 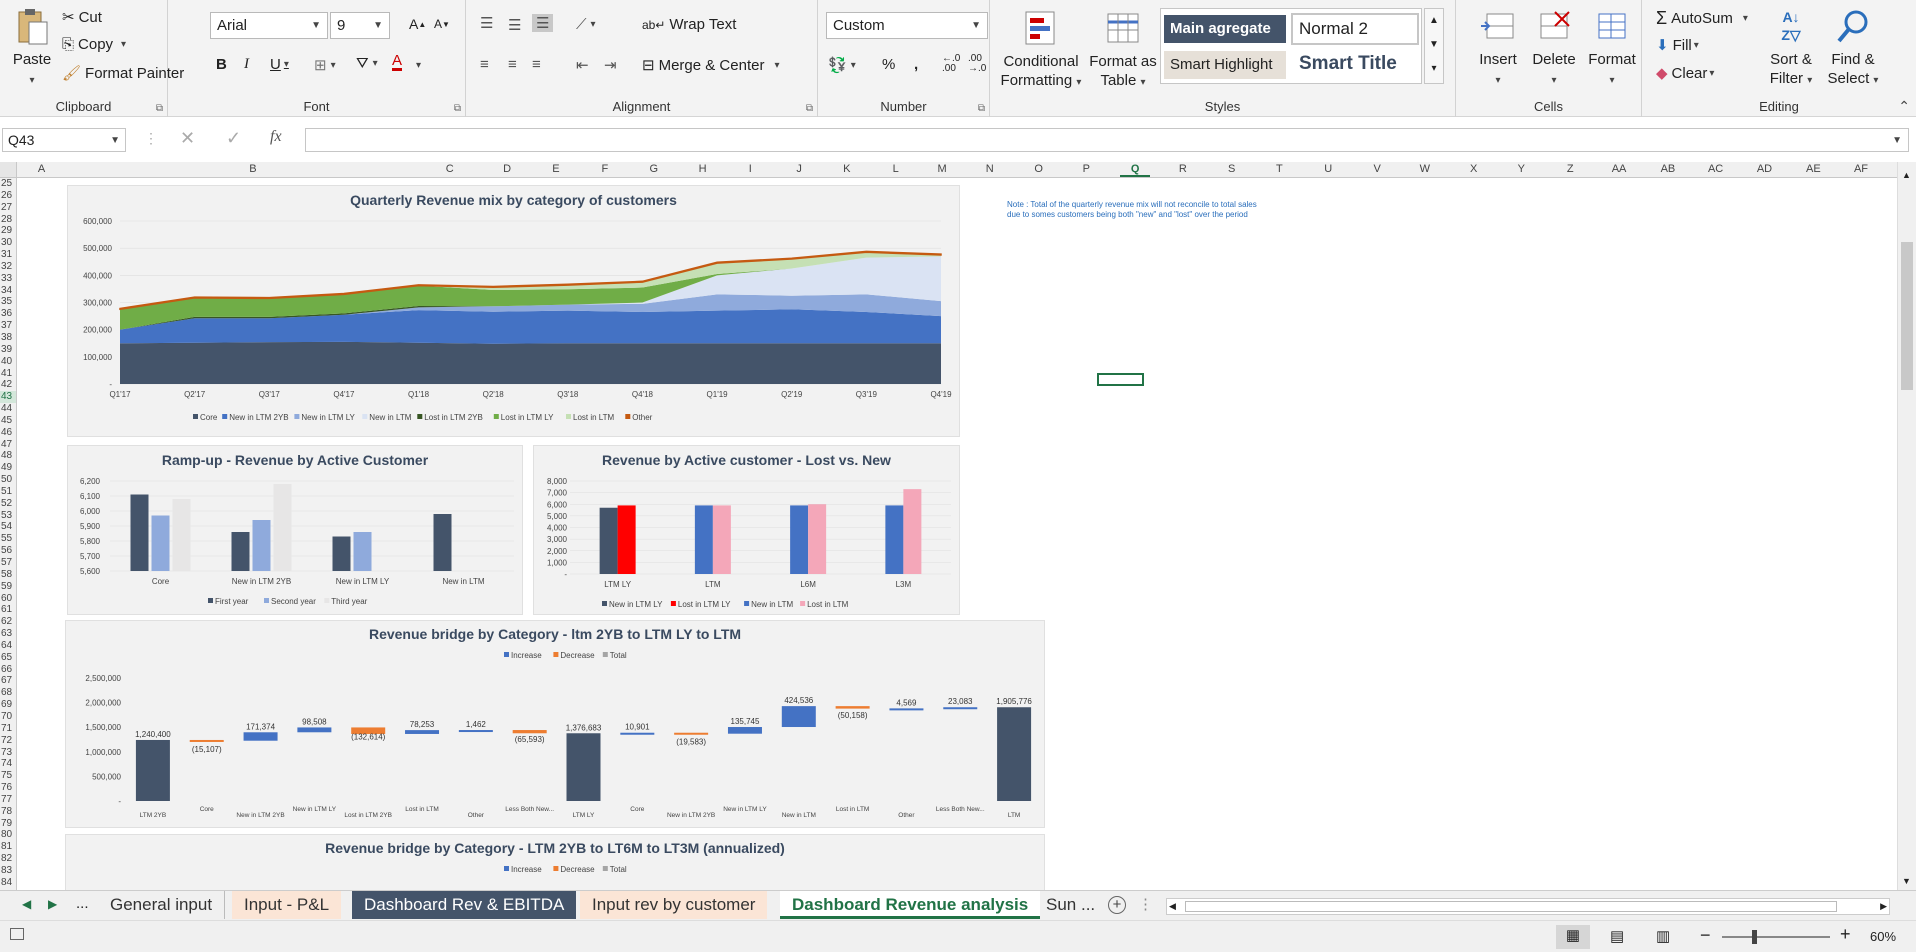 What do you see at coordinates (556, 169) in the screenshot?
I see `column-header: E` at bounding box center [556, 169].